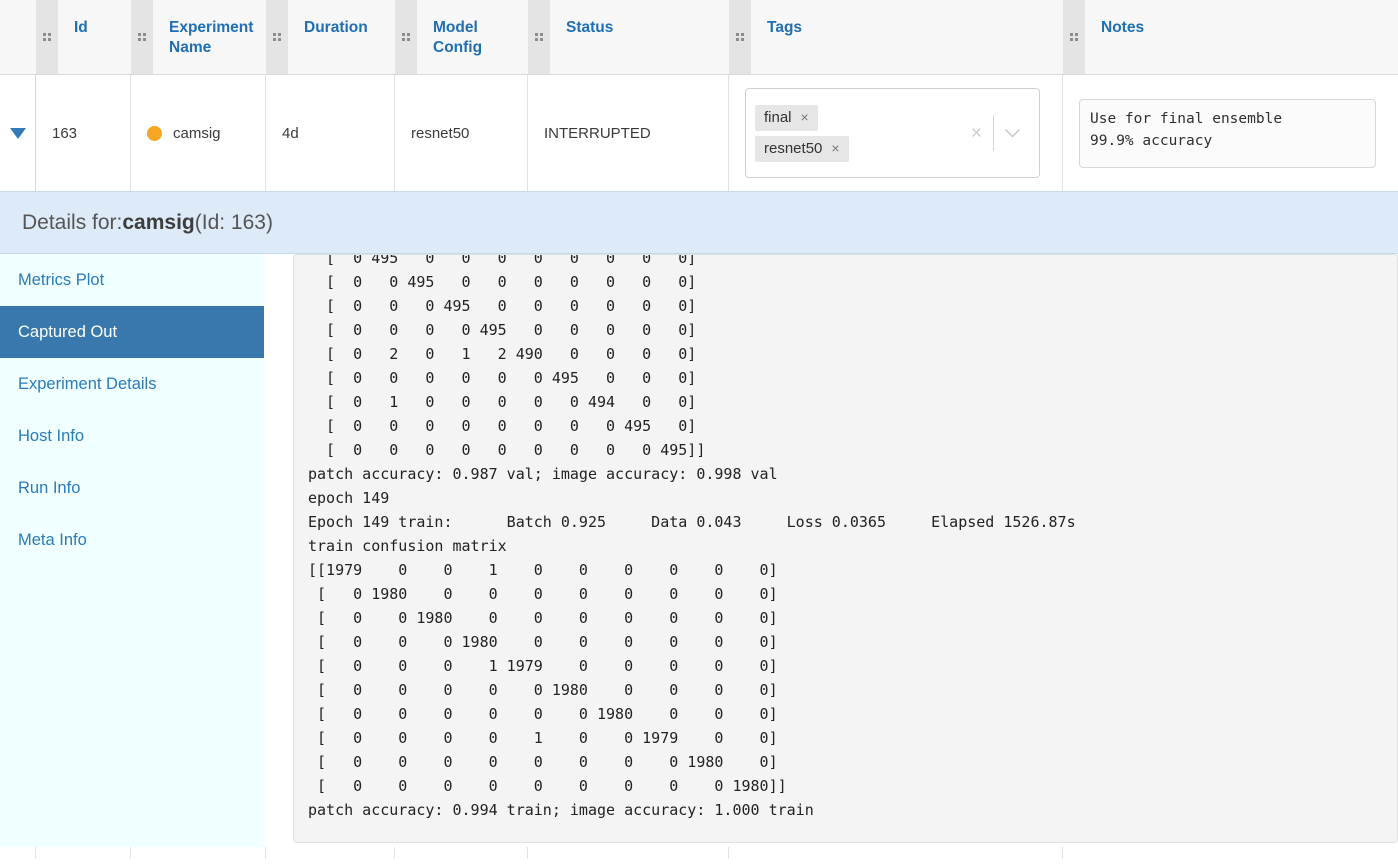 The height and width of the screenshot is (864, 1398). I want to click on tag-chip-label: final, so click(778, 117).